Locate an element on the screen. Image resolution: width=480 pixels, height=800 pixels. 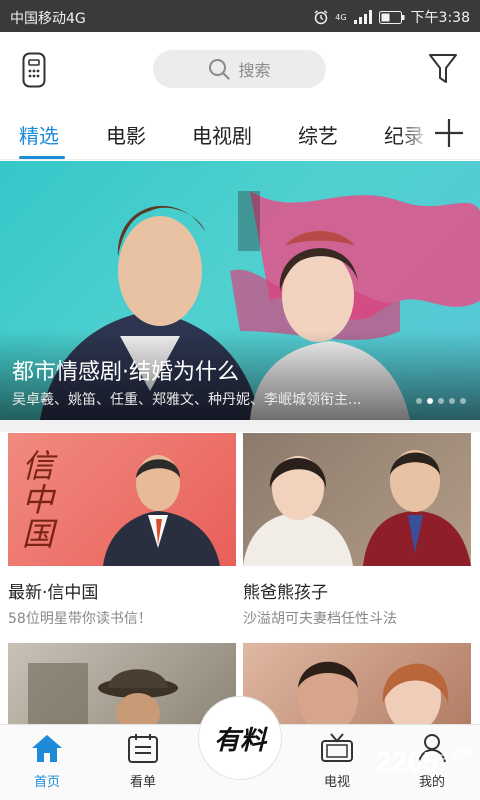
tab-movies: 电影 is located at coordinates (126, 134).